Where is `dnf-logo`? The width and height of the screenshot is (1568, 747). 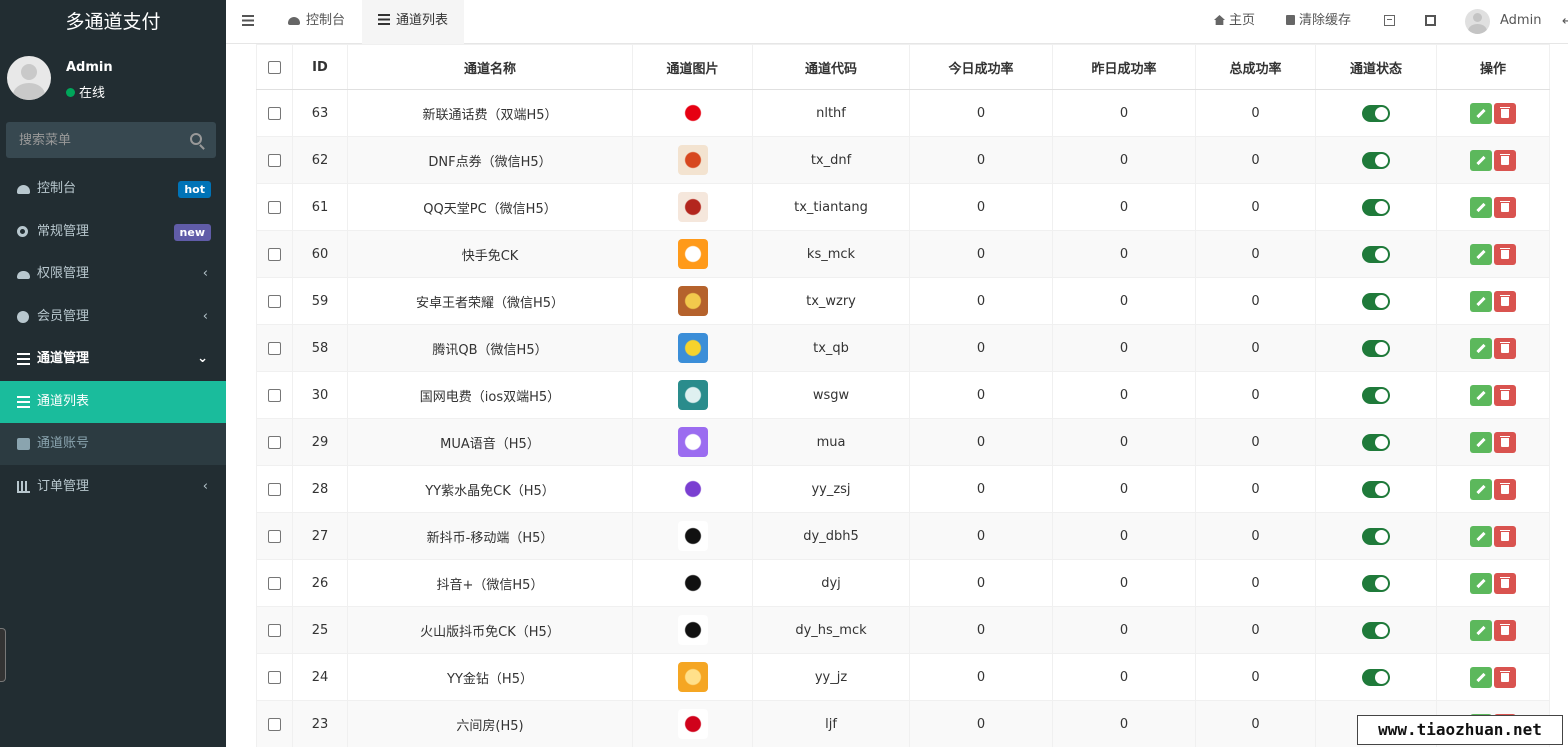 dnf-logo is located at coordinates (692, 160).